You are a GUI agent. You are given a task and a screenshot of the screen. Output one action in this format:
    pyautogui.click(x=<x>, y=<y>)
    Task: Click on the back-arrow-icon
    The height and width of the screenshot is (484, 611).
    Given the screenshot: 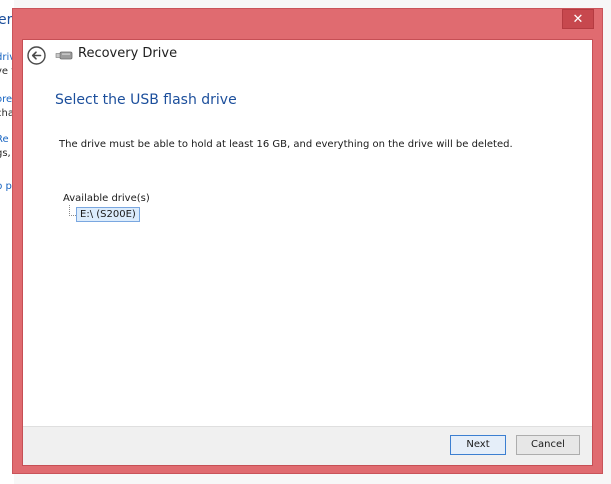 What is the action you would take?
    pyautogui.click(x=36, y=55)
    